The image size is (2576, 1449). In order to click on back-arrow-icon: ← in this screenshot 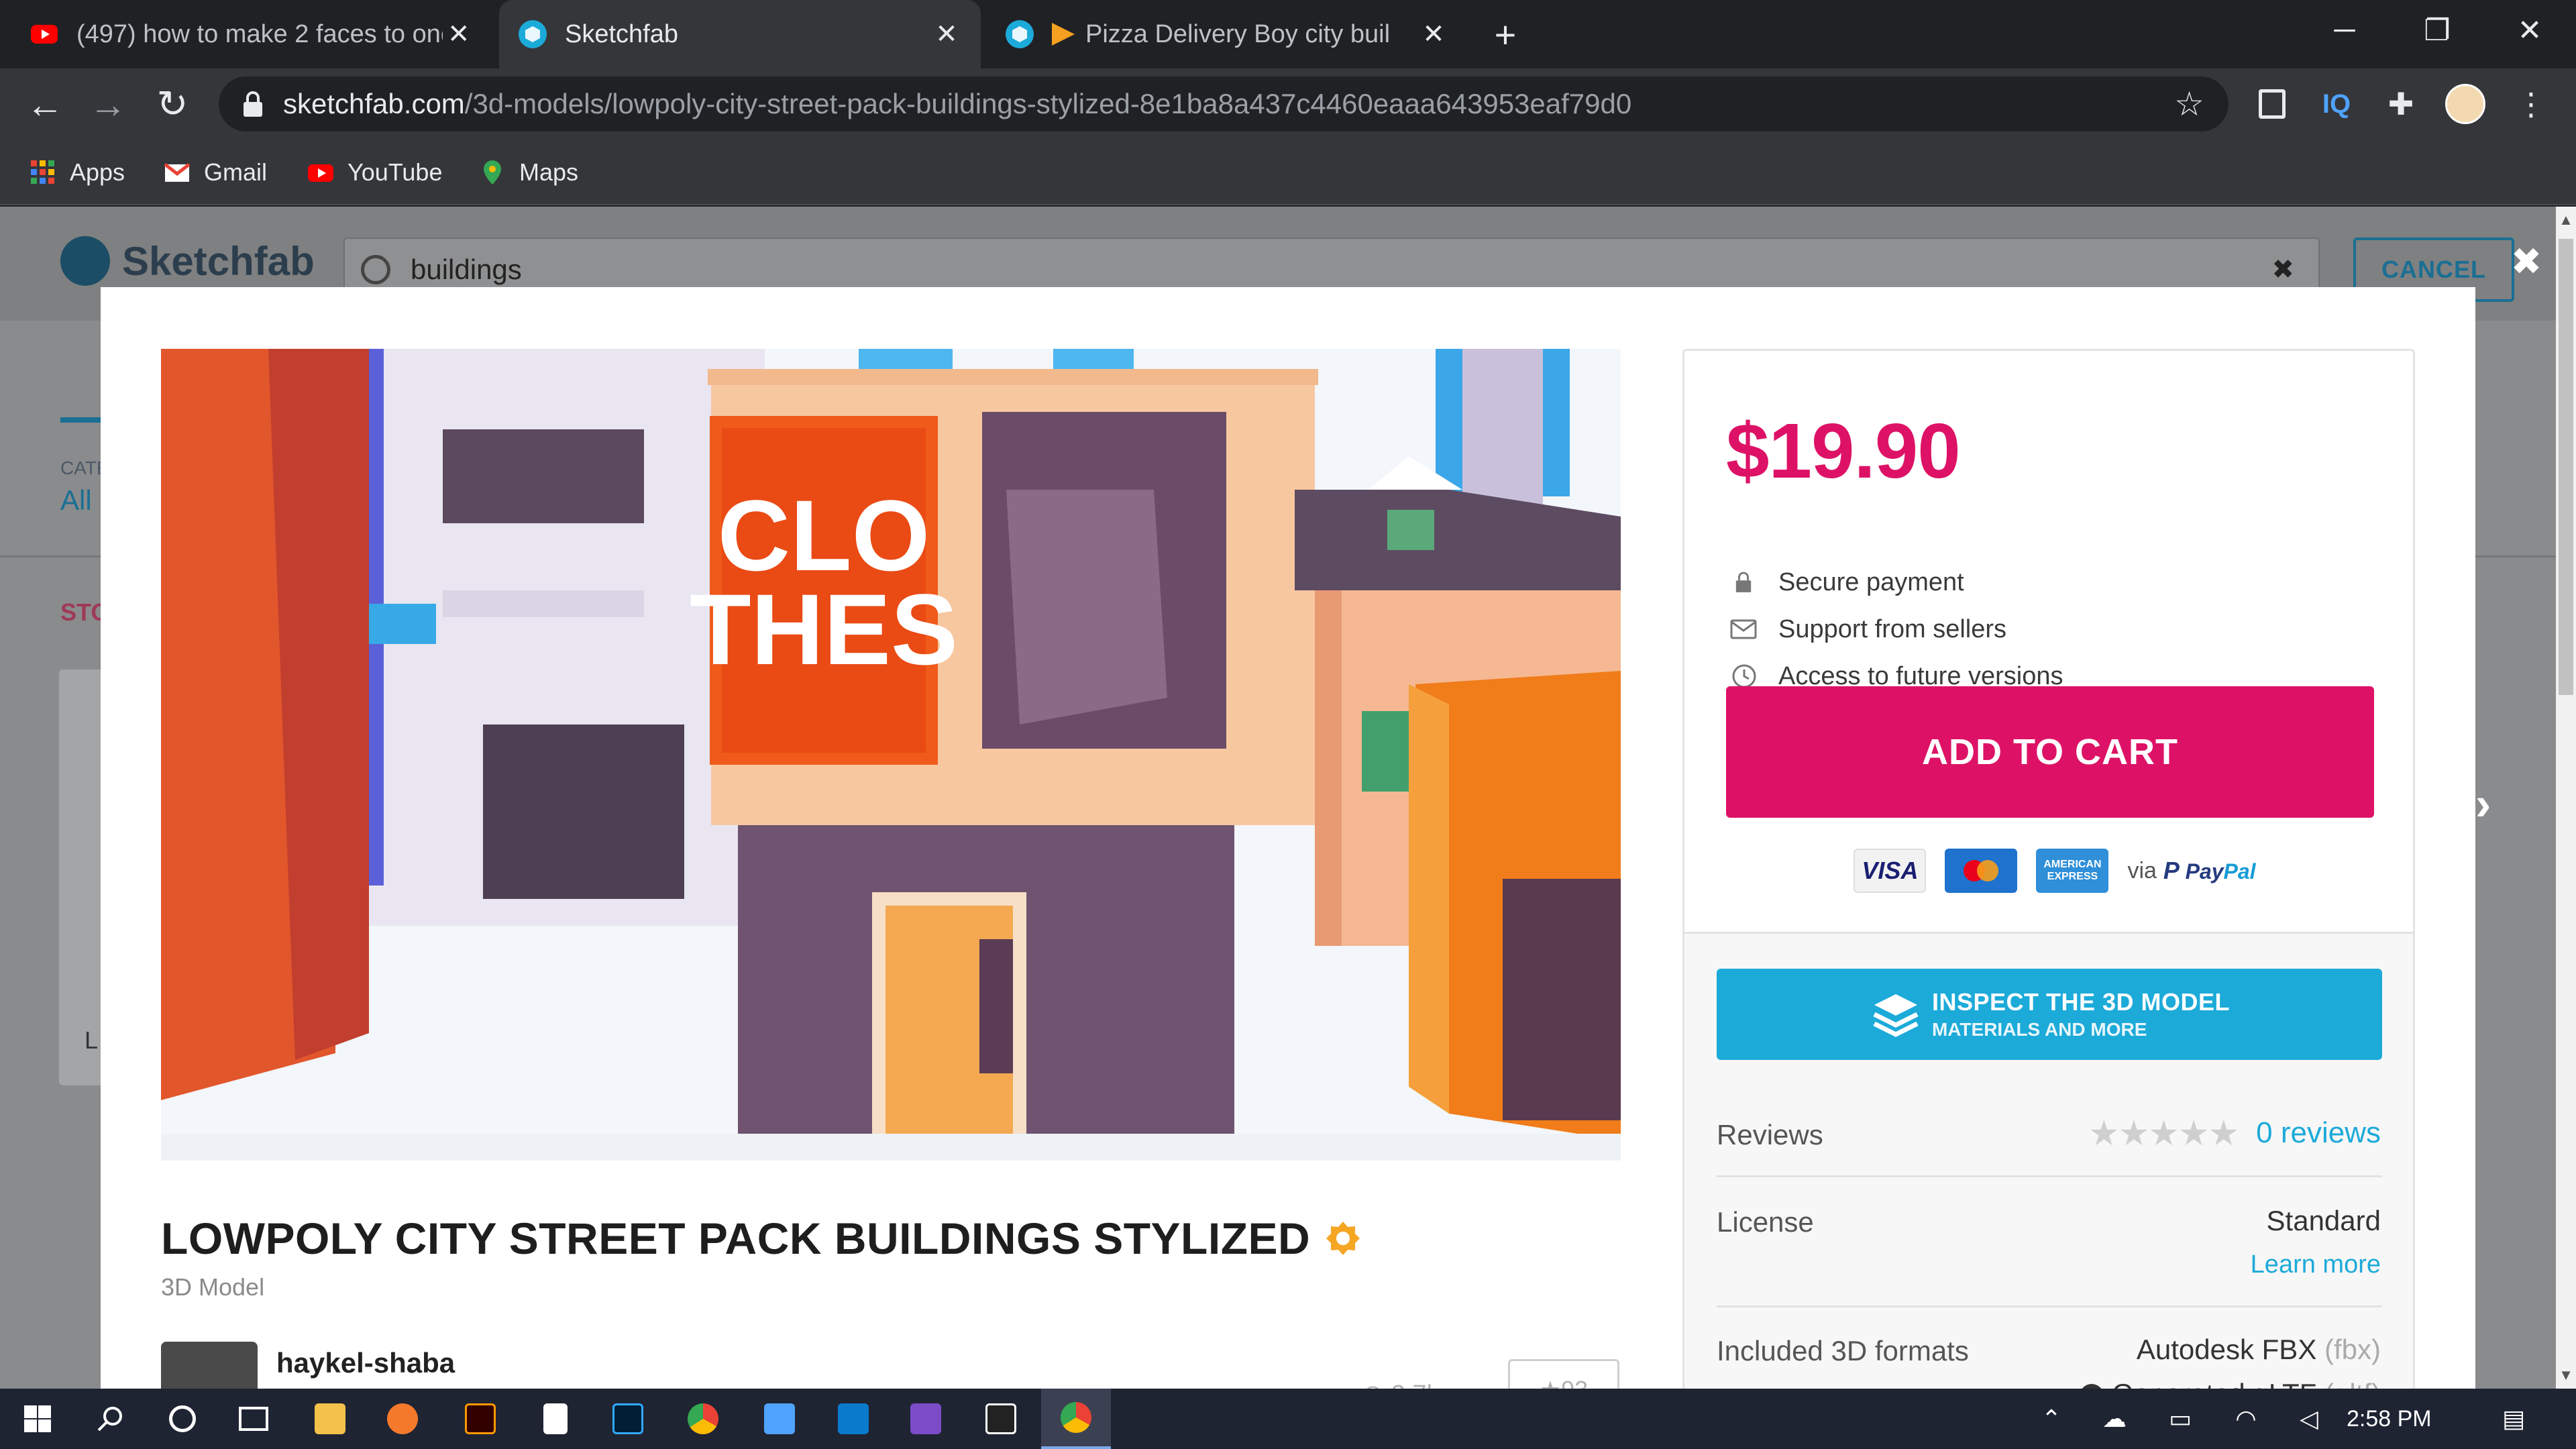, I will do `click(45, 104)`.